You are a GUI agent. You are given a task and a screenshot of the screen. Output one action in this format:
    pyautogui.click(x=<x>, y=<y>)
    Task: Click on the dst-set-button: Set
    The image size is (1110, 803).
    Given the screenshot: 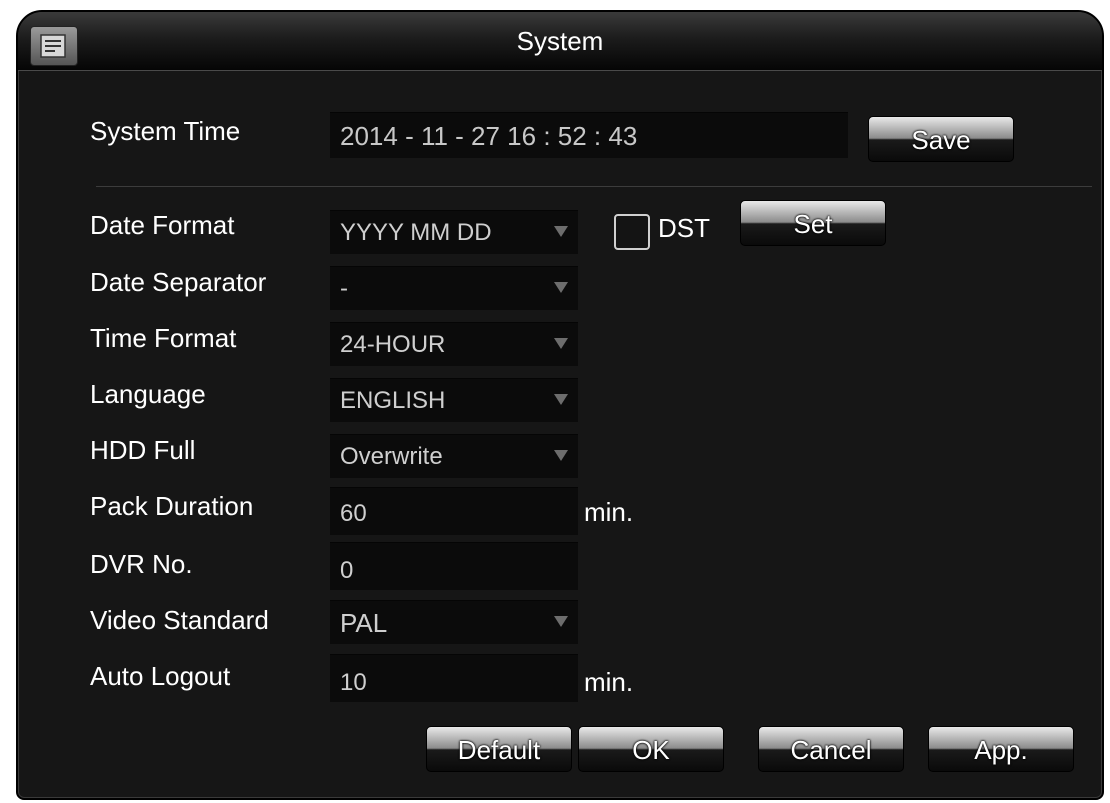 What is the action you would take?
    pyautogui.click(x=813, y=223)
    